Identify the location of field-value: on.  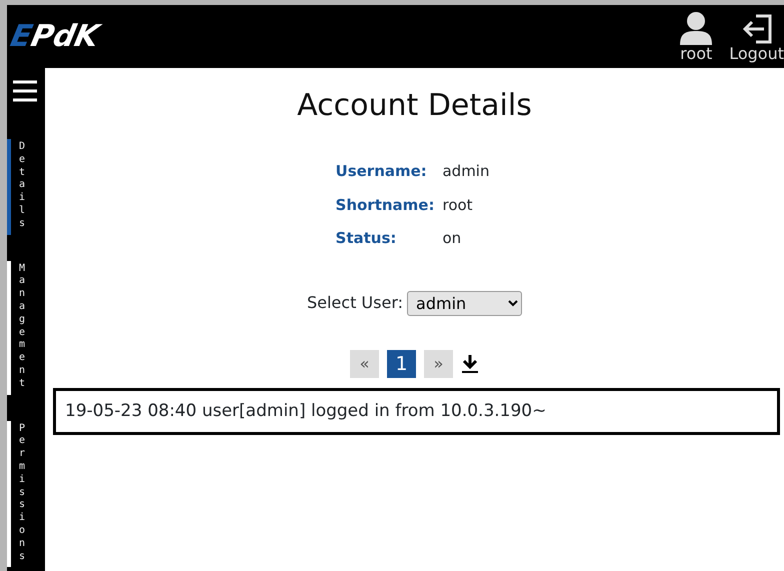
(452, 238).